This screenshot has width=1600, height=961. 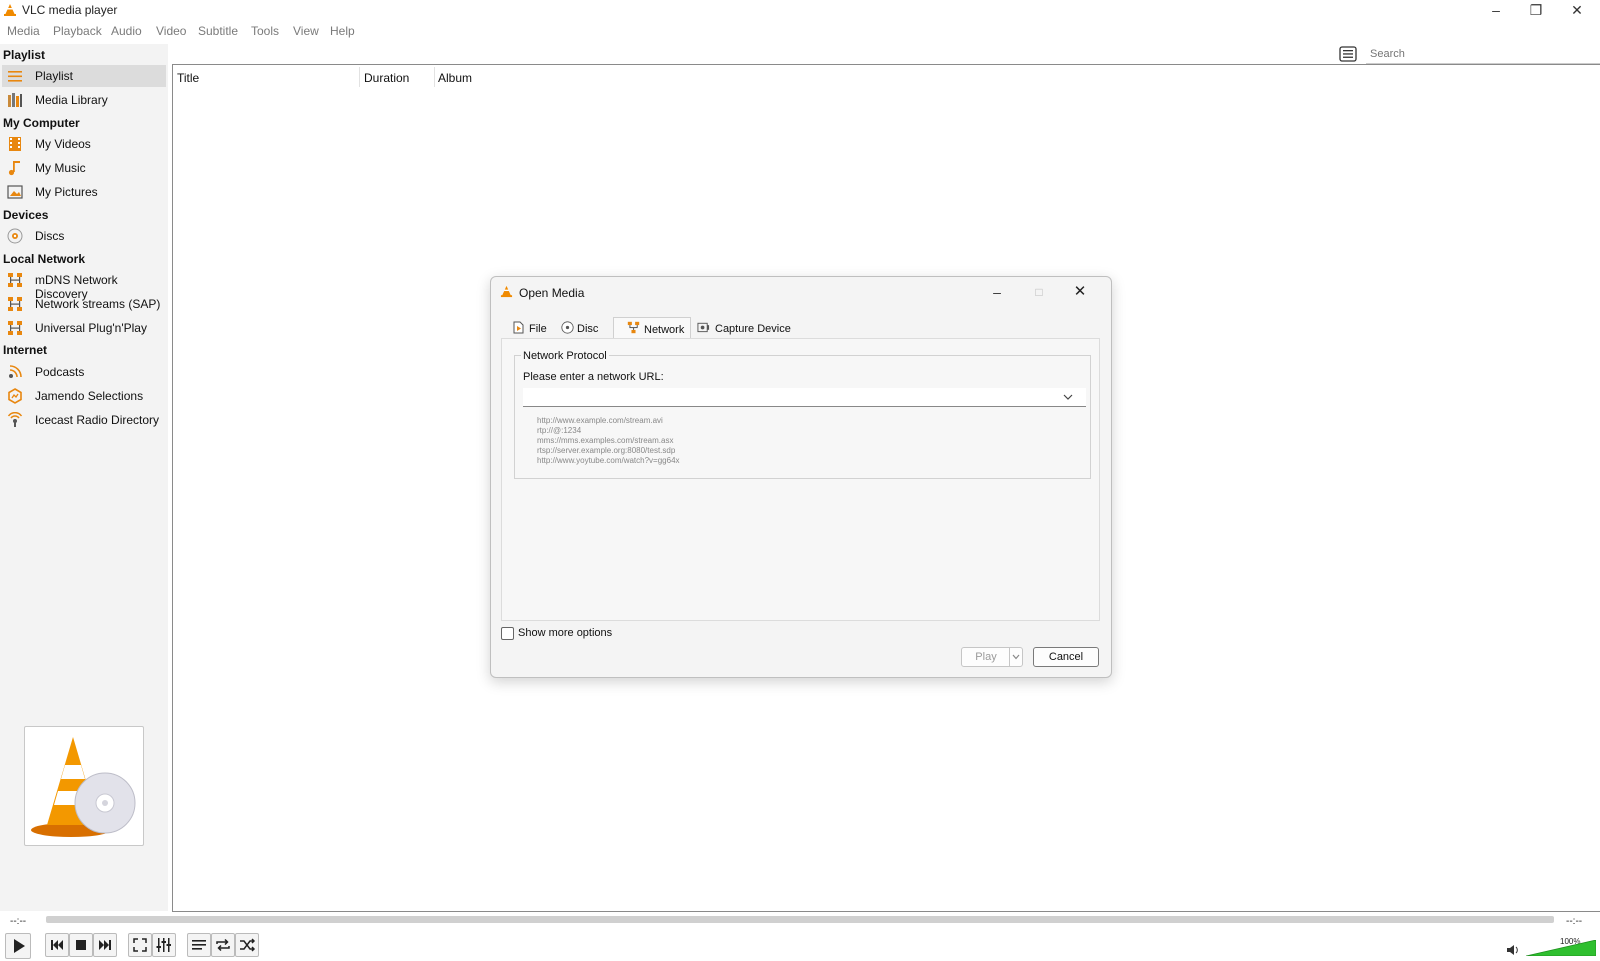 I want to click on sidebar-item-podcasts: Podcasts, so click(x=84, y=372).